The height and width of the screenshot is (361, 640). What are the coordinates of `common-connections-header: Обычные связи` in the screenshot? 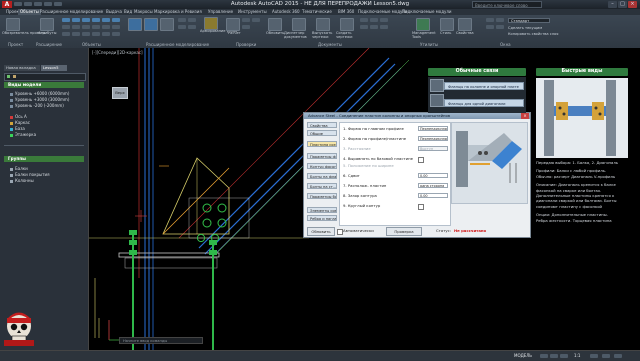 It's located at (477, 72).